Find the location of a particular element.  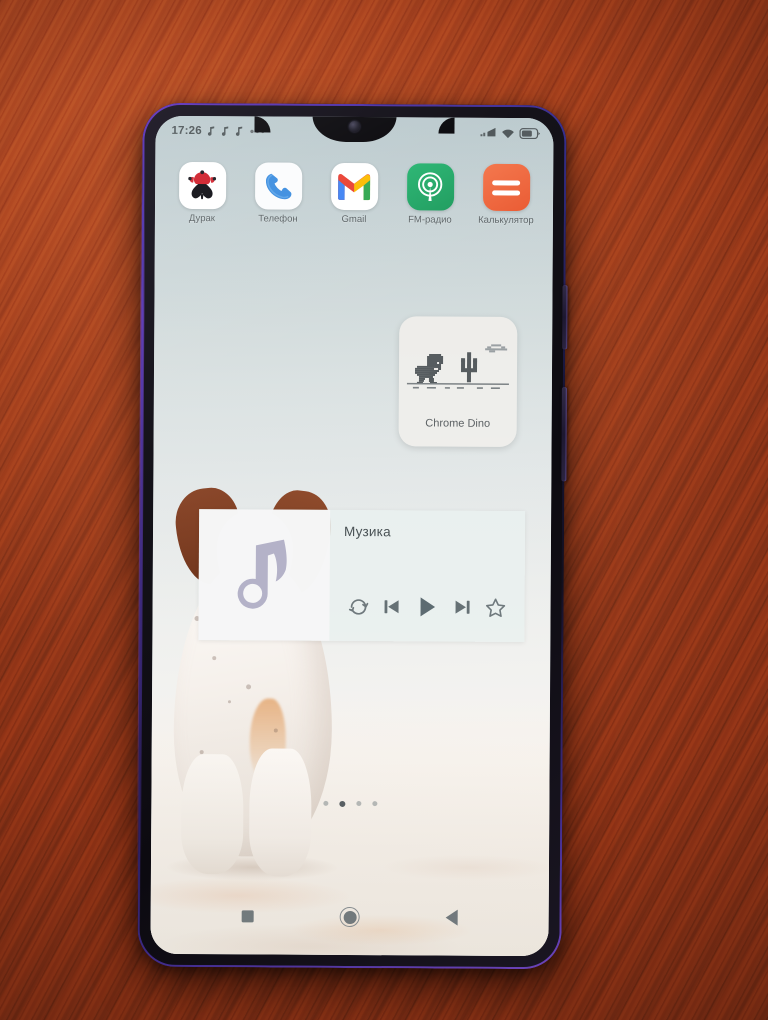

music-album-art is located at coordinates (264, 575).